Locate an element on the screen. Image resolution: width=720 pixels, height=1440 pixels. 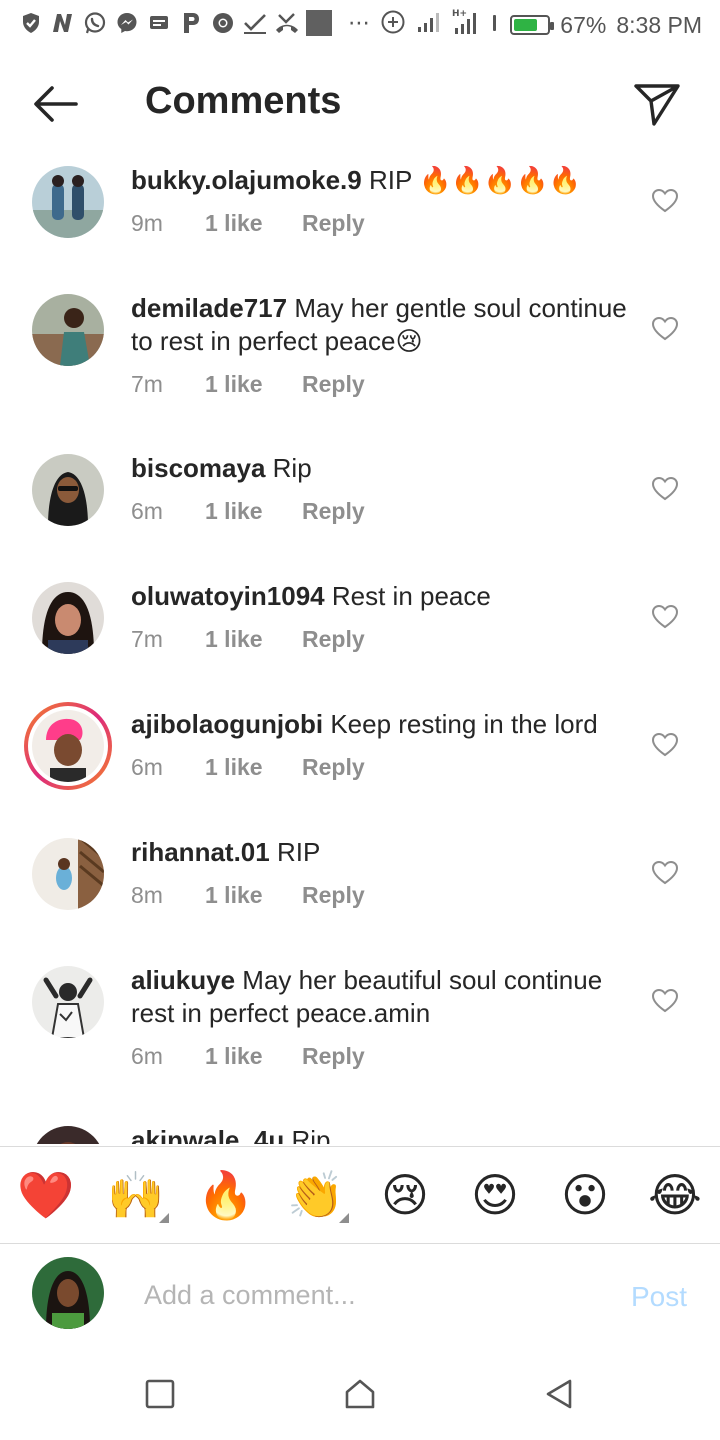
comment-time: 9m is located at coordinates (147, 223).